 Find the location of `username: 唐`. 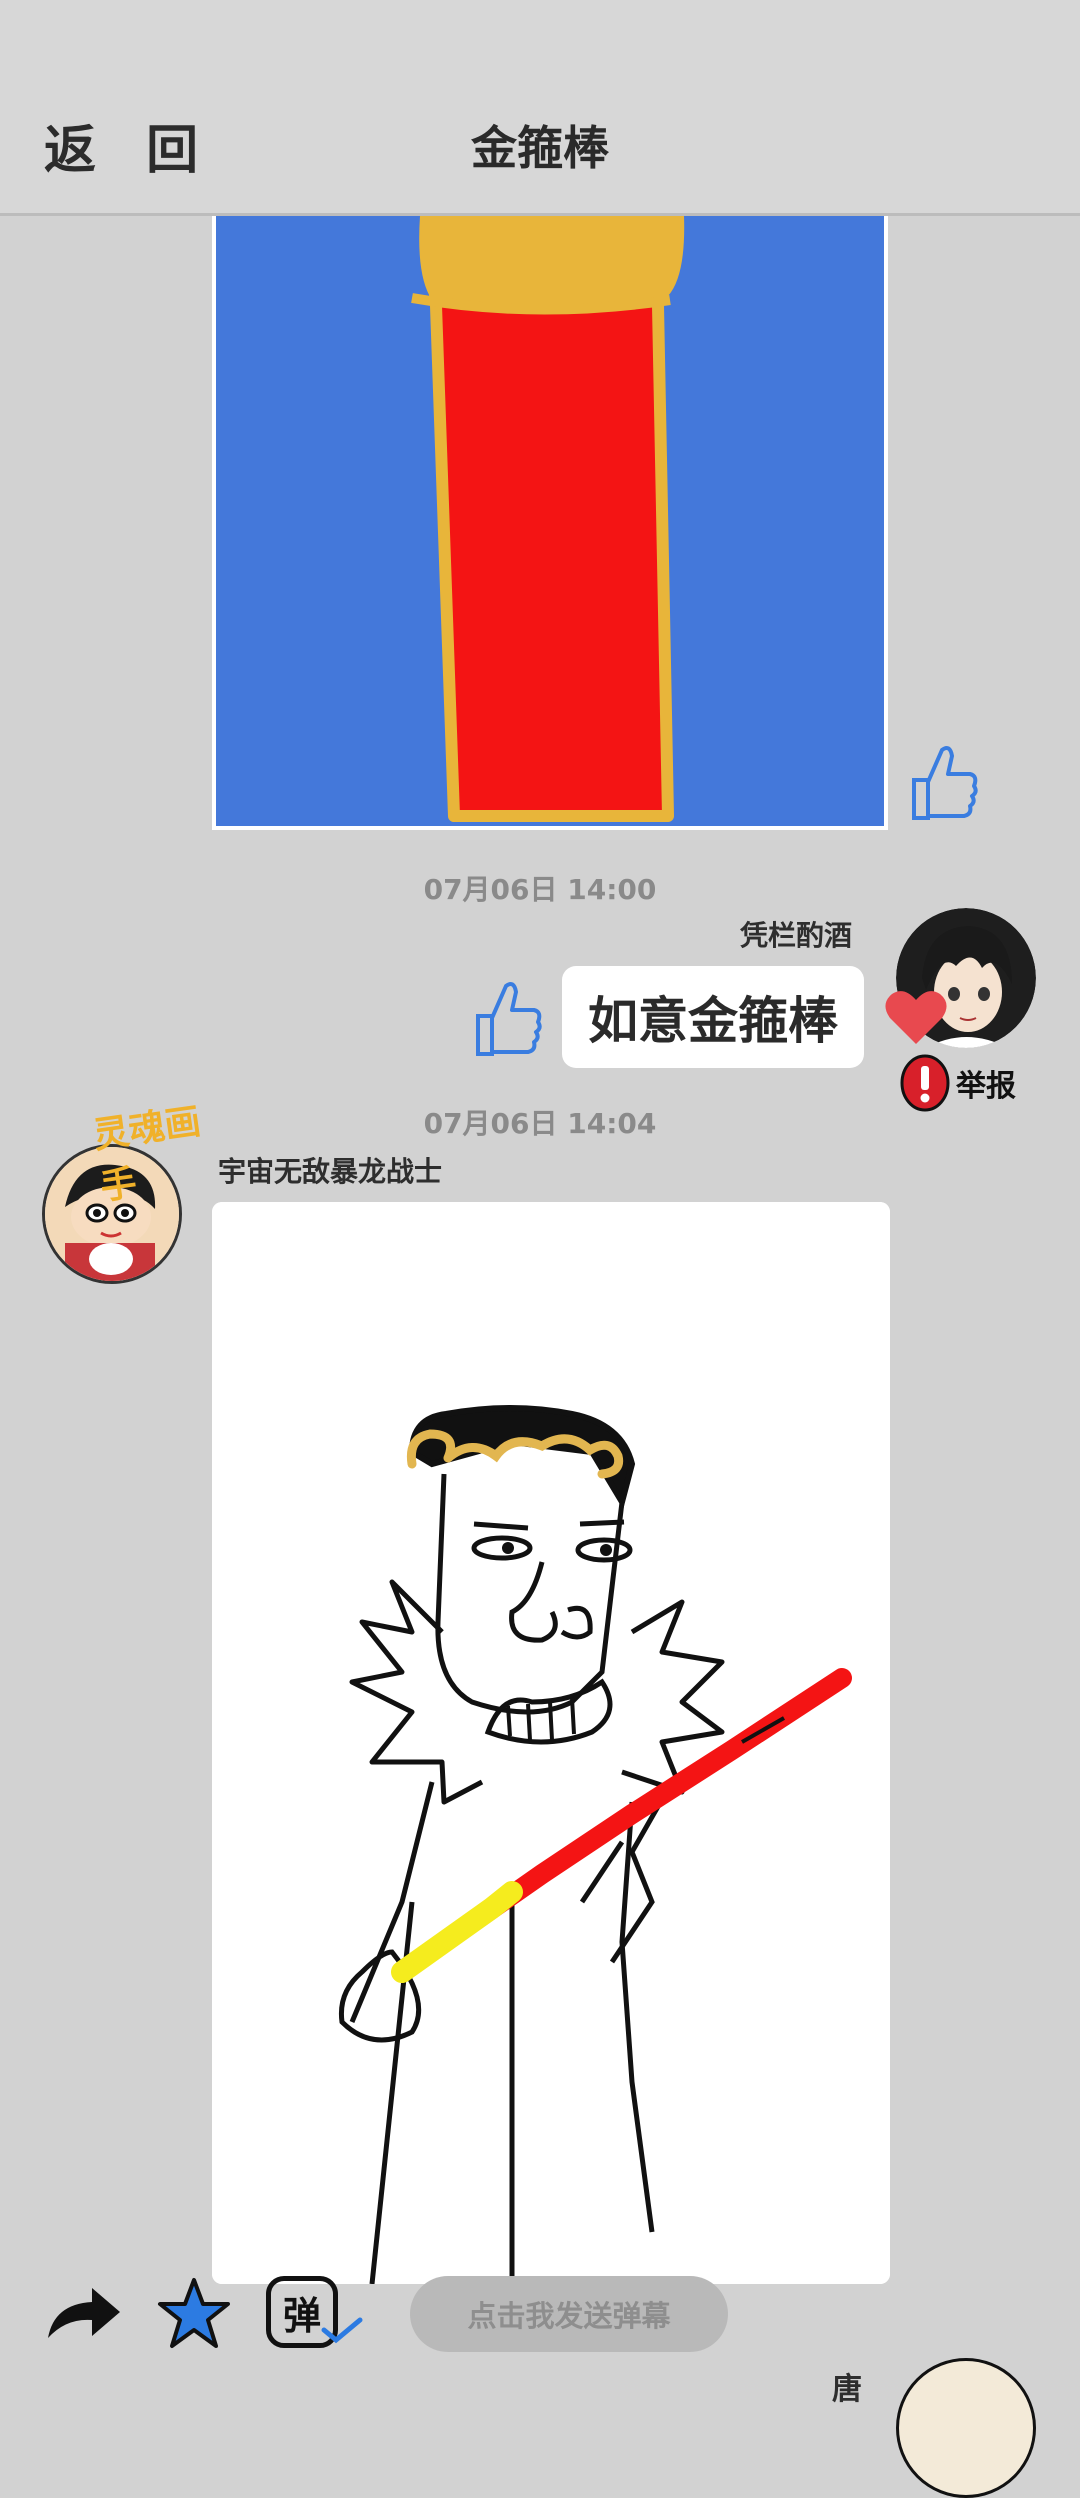

username: 唐 is located at coordinates (847, 2389).